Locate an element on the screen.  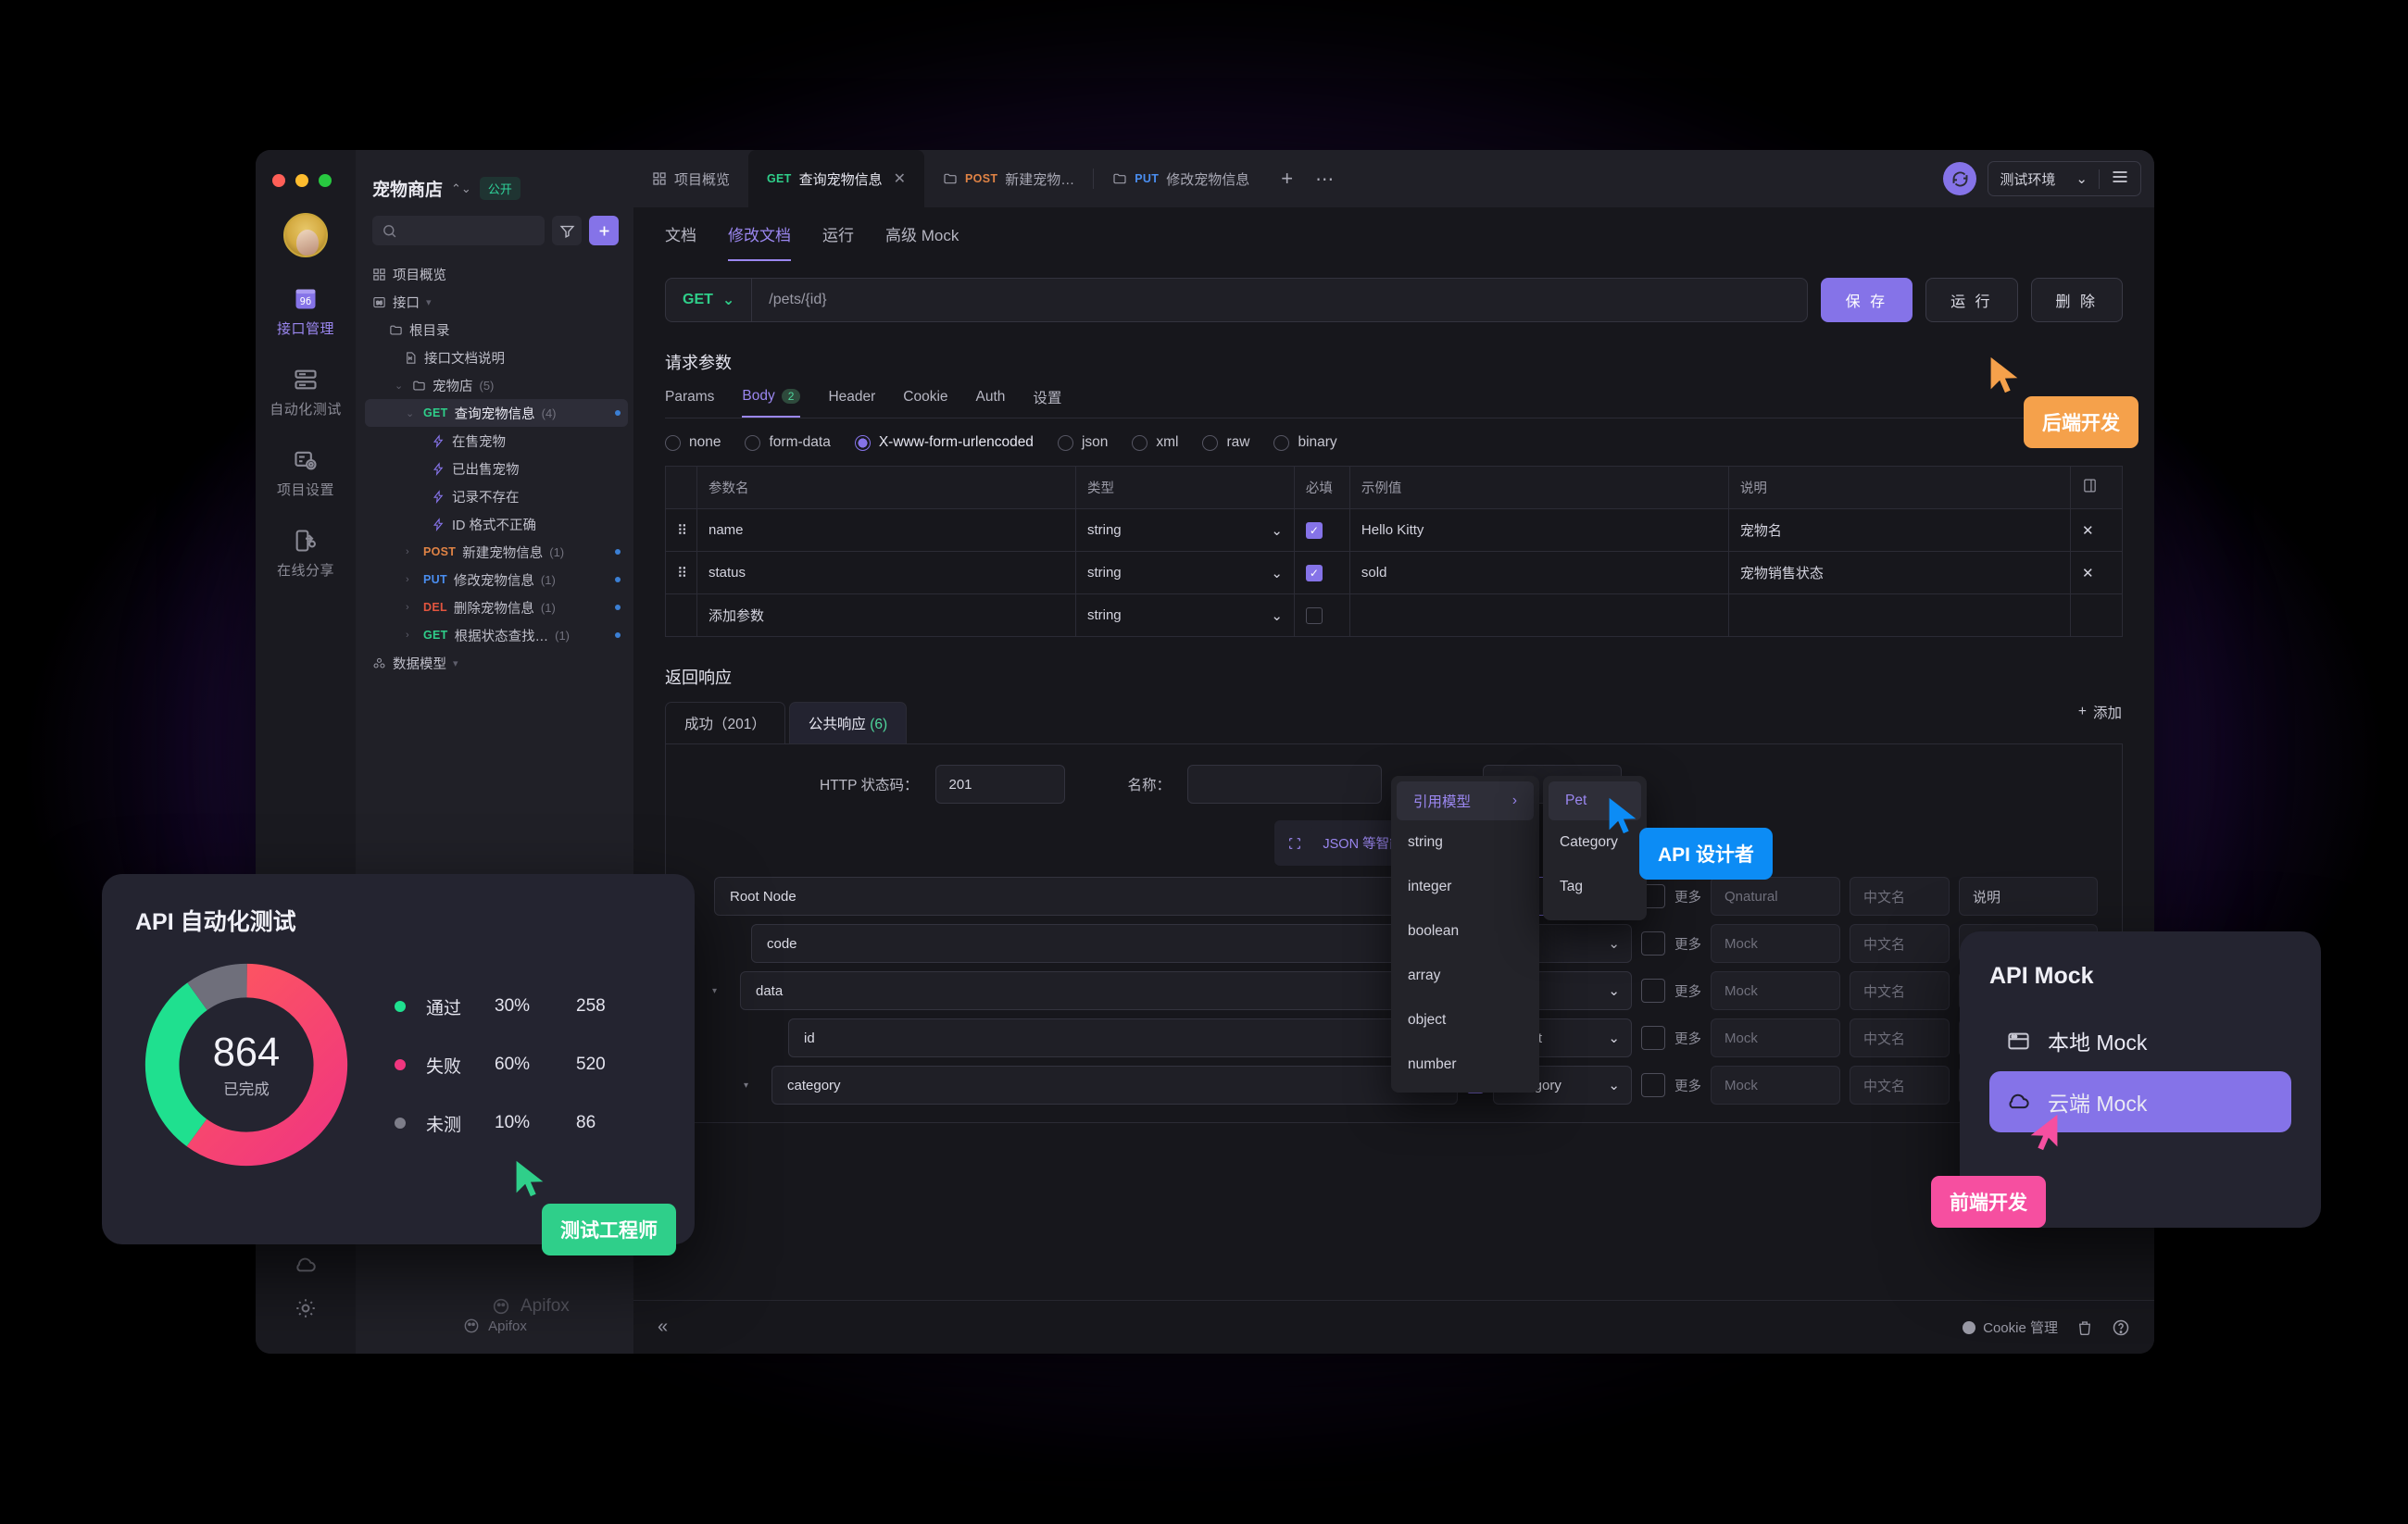
status-code-input: 201 is located at coordinates (999, 784).